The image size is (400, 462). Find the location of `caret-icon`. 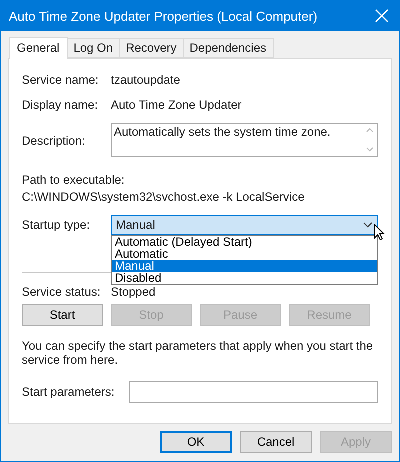

caret-icon is located at coordinates (368, 225).